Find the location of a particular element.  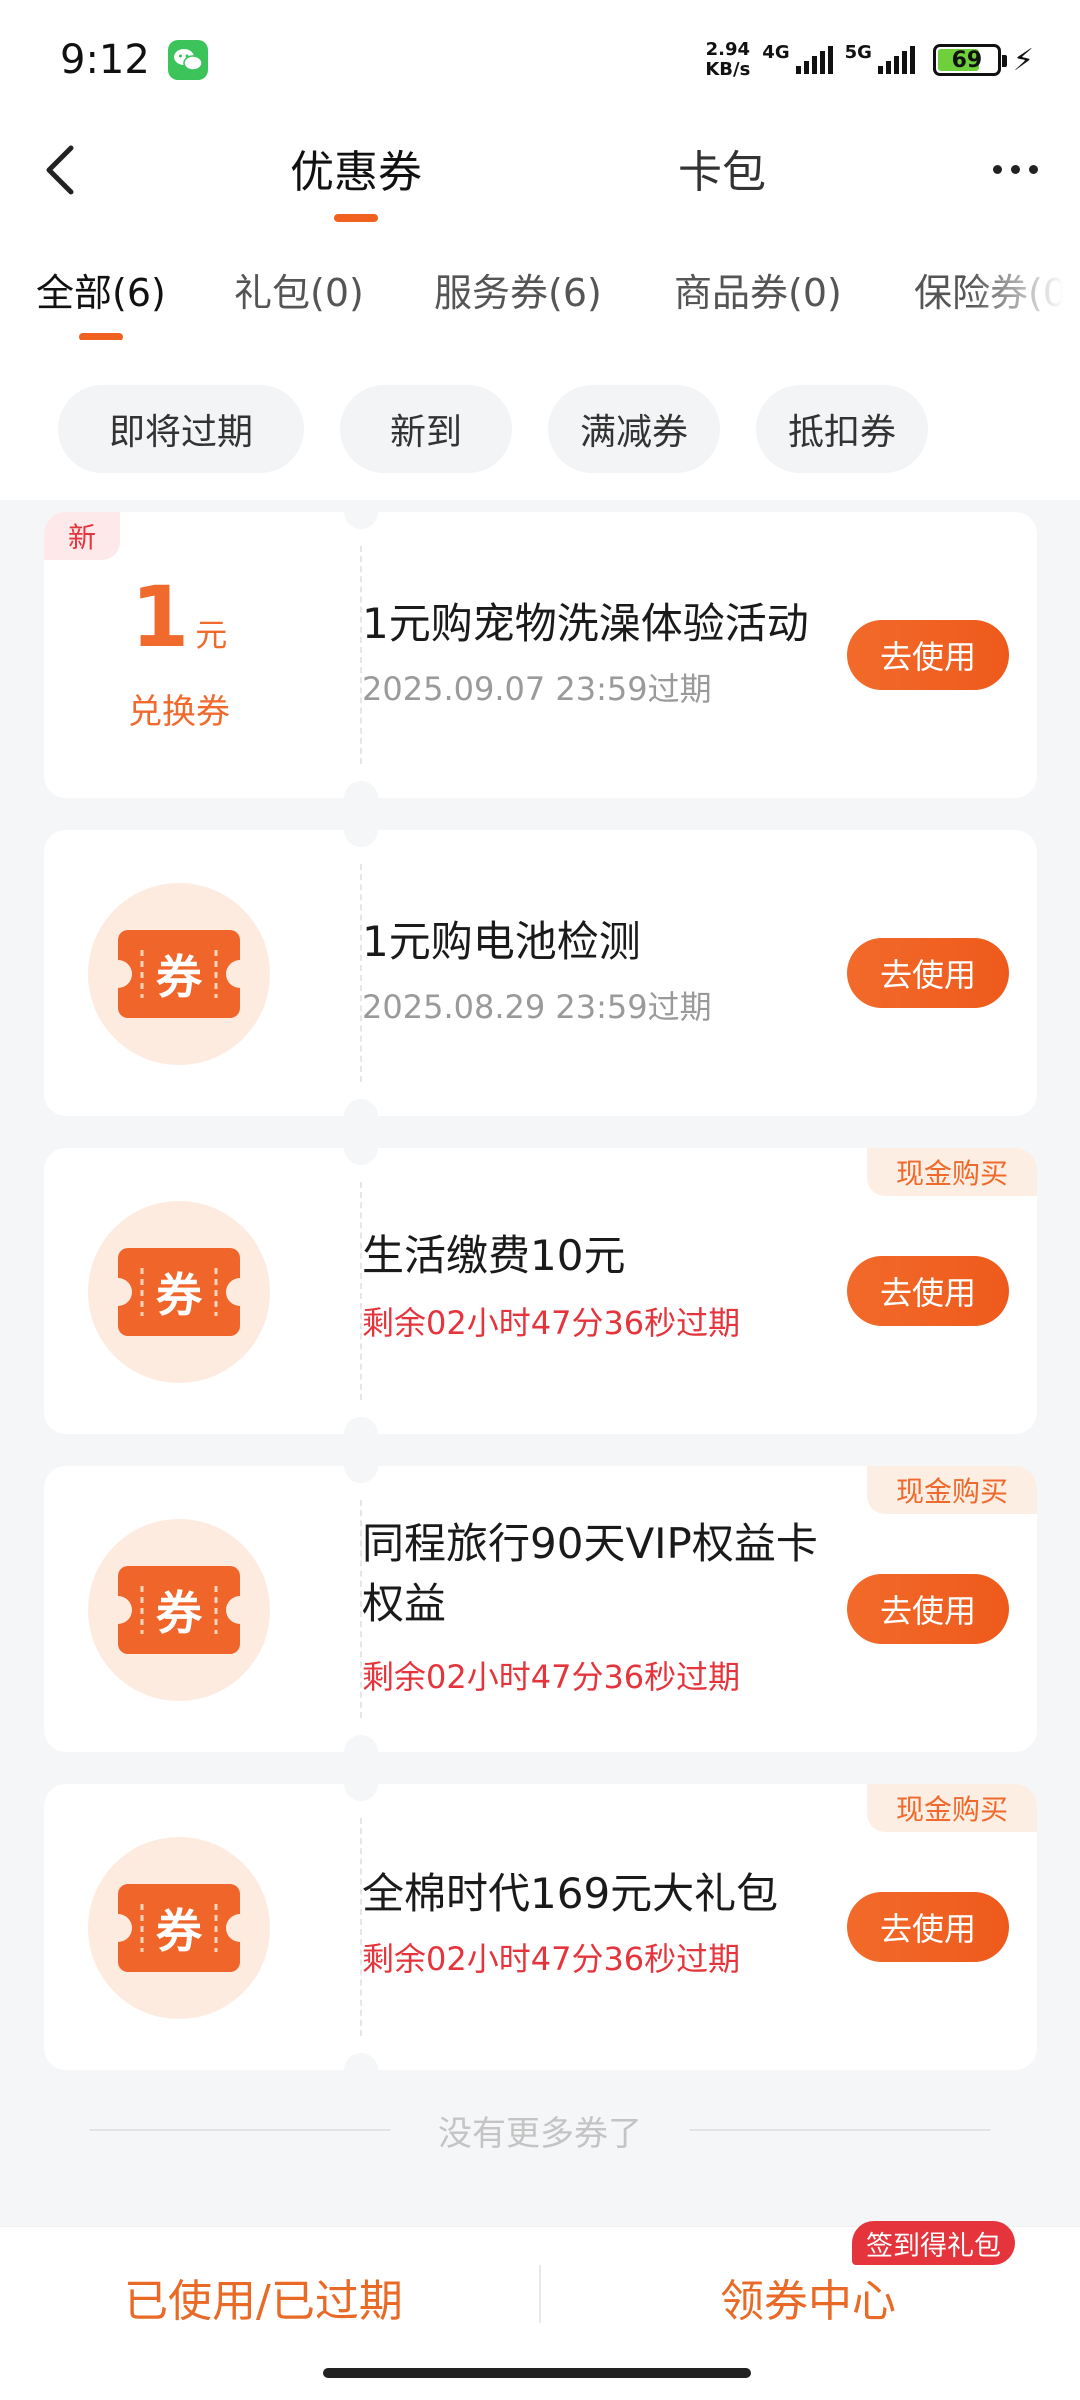

chip-deduction: 抵扣券 is located at coordinates (842, 429).